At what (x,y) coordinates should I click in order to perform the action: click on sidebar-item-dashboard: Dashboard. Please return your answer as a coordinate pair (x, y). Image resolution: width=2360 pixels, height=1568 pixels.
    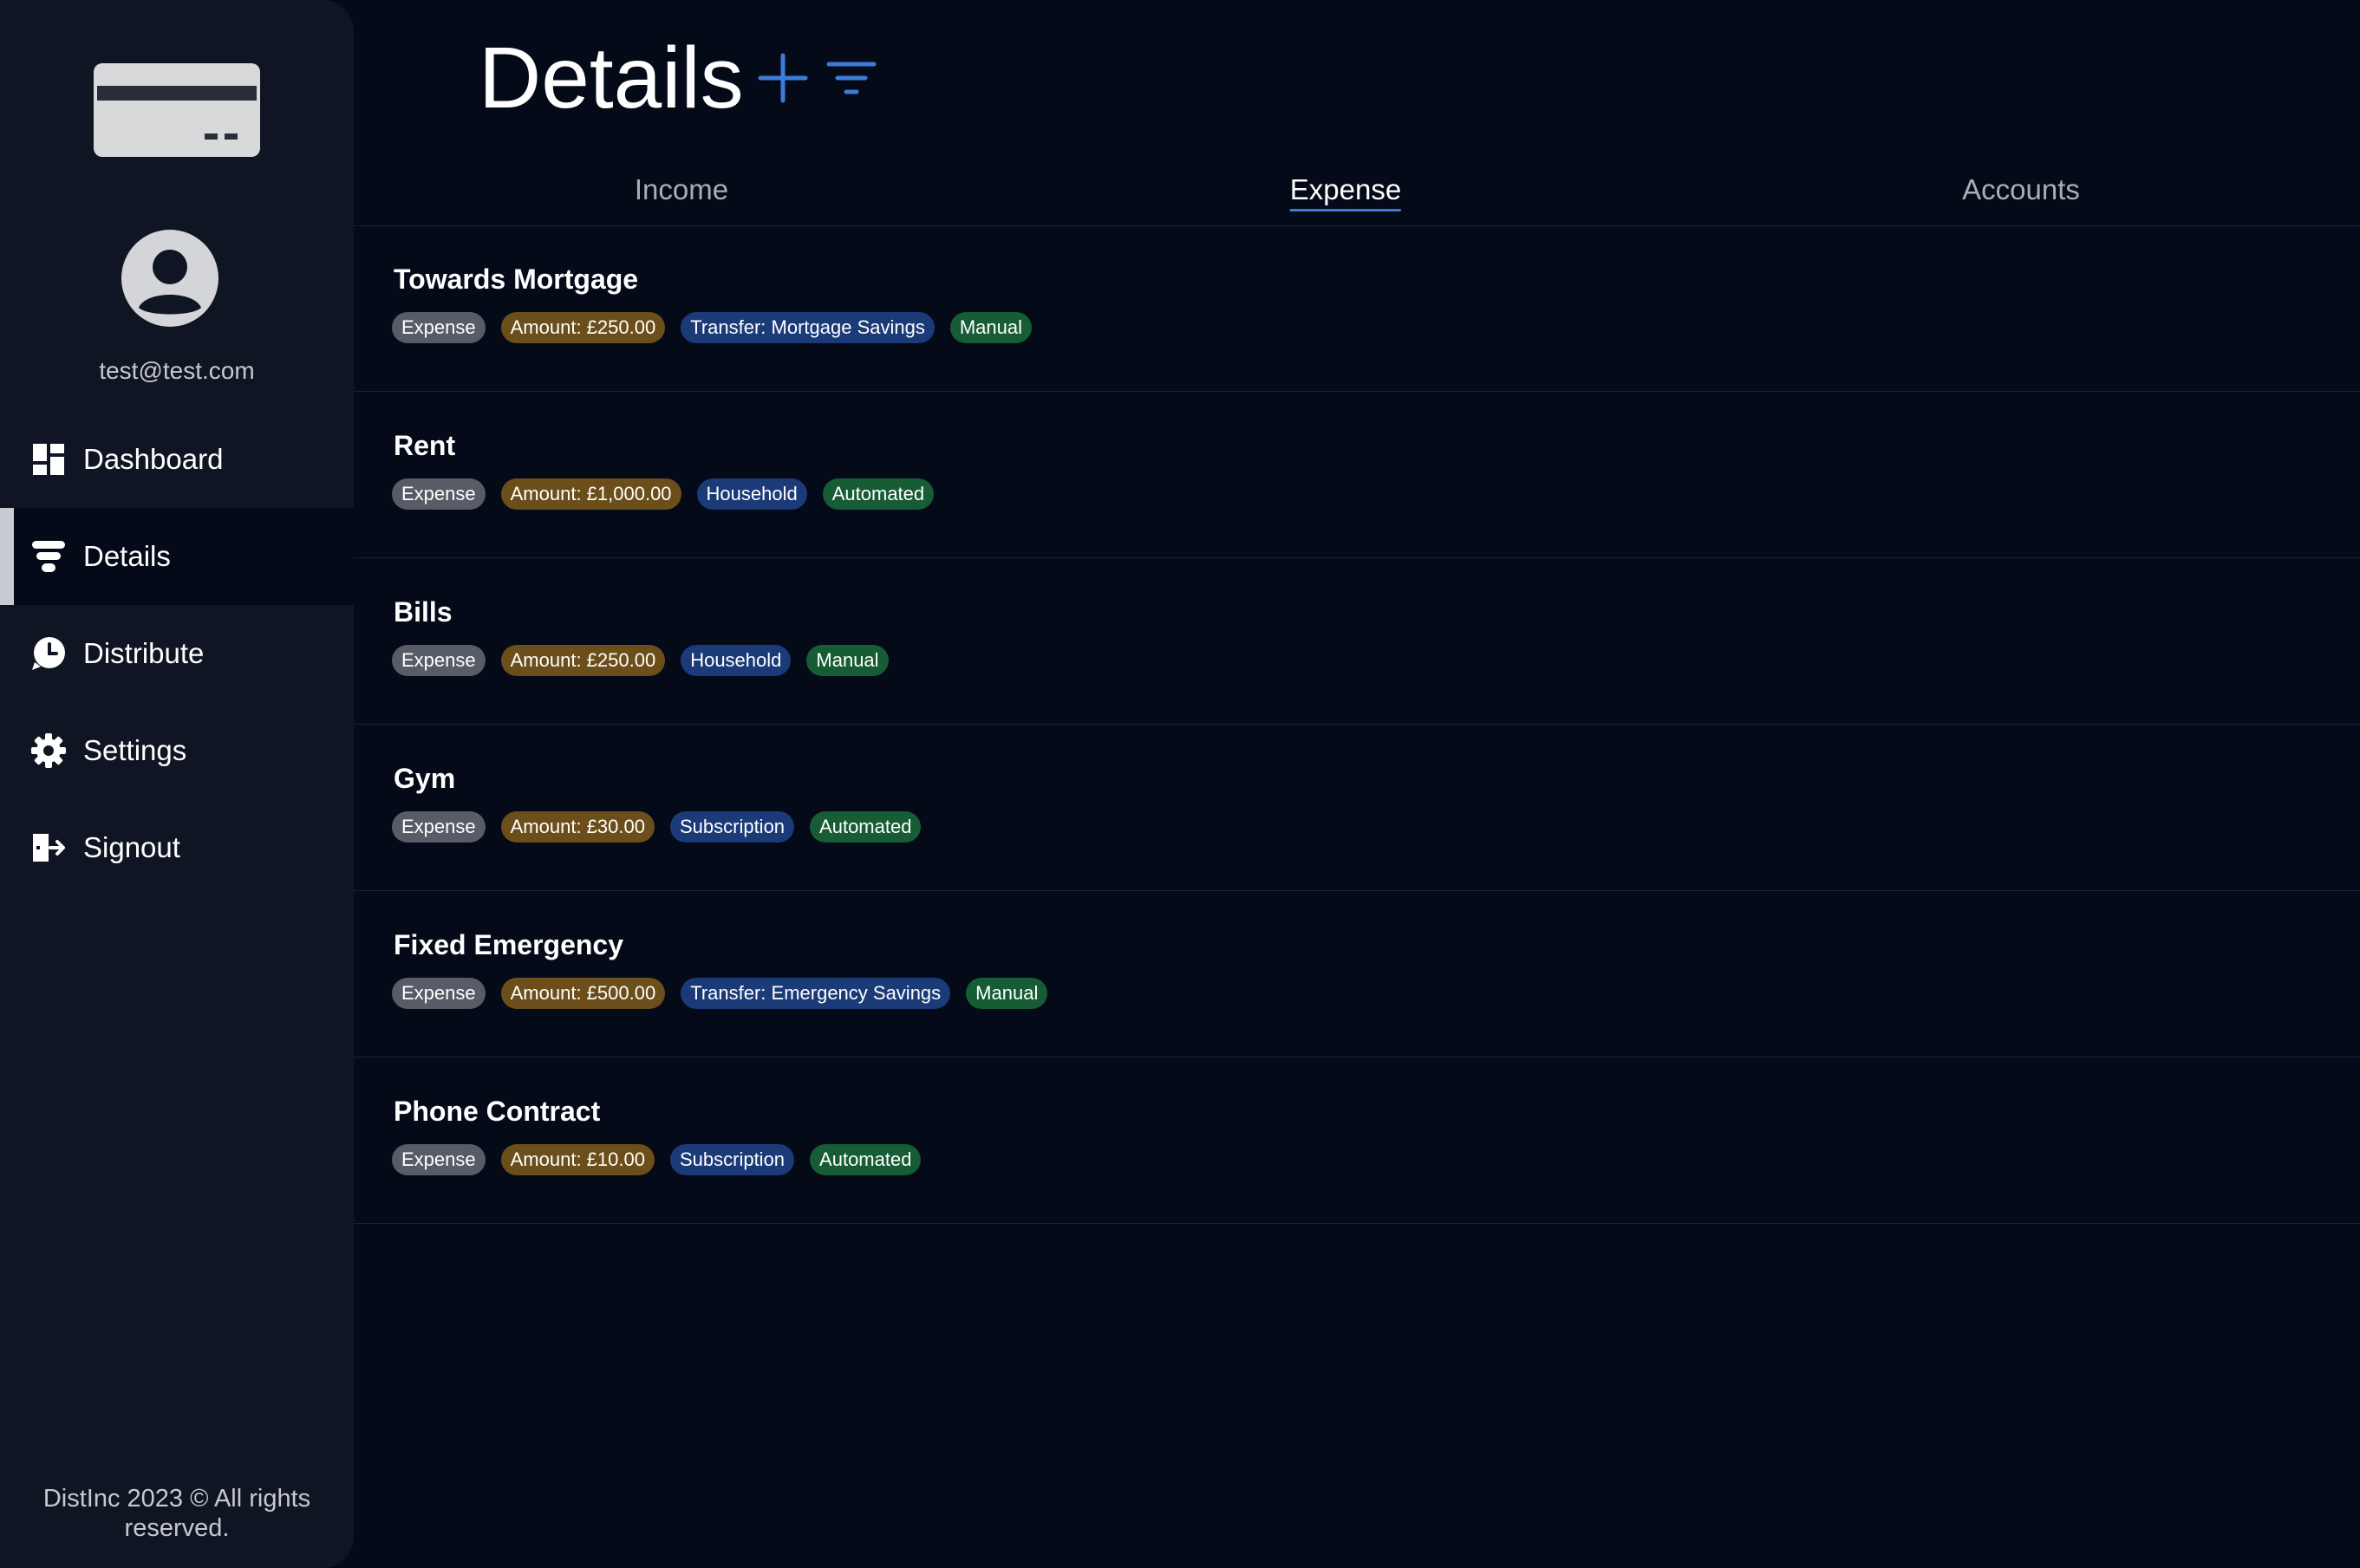
    Looking at the image, I should click on (177, 459).